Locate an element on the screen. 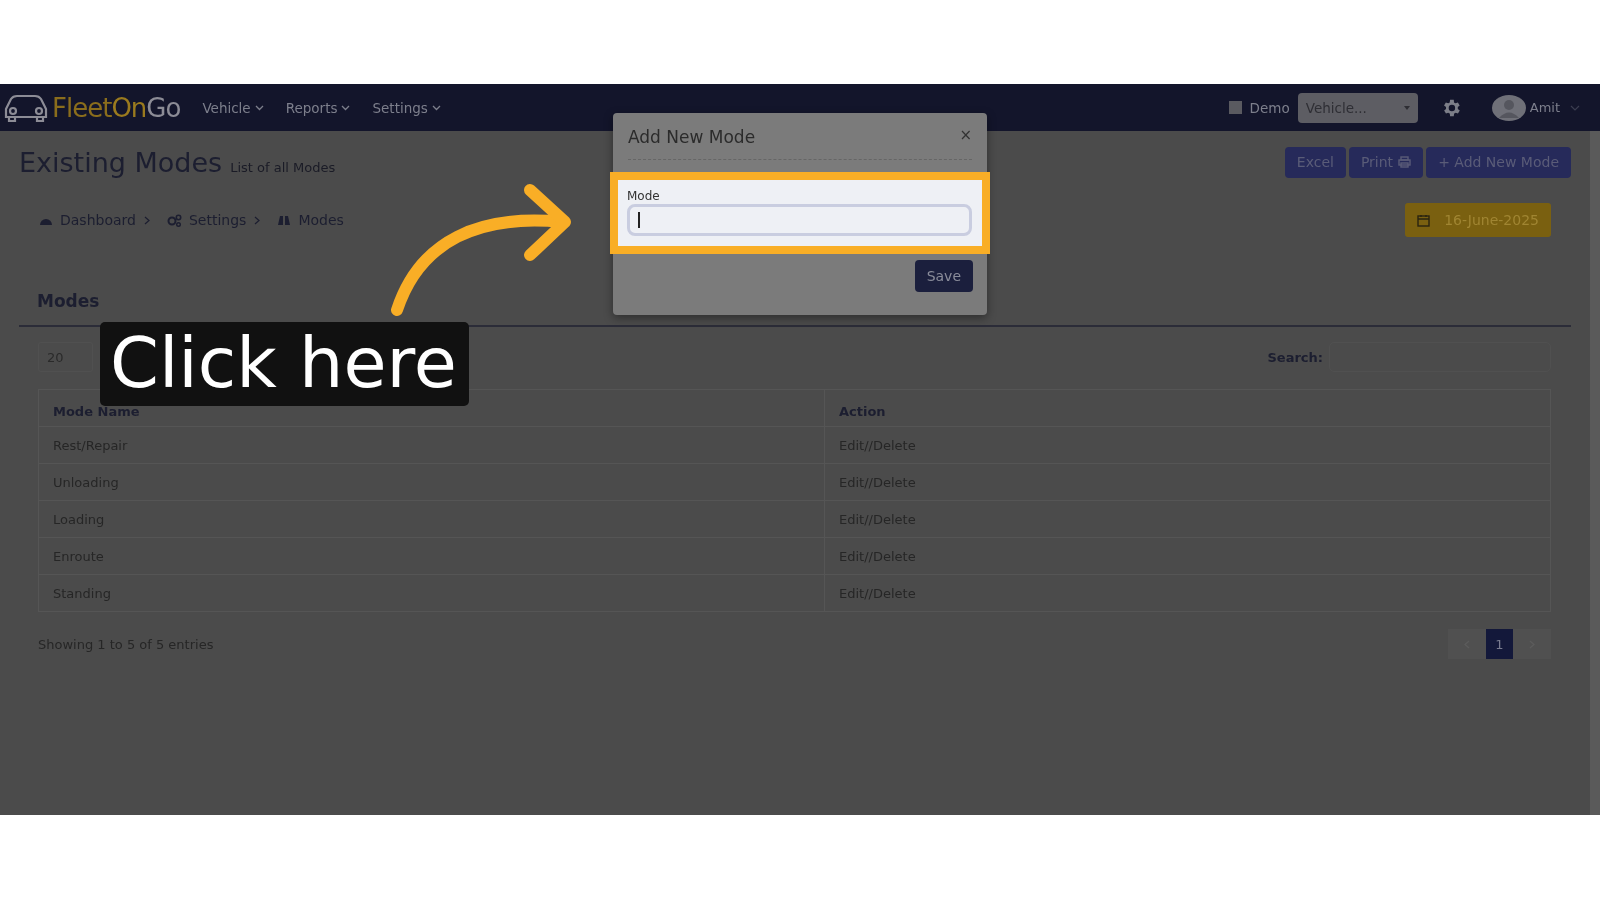  next-page-button is located at coordinates (1532, 644).